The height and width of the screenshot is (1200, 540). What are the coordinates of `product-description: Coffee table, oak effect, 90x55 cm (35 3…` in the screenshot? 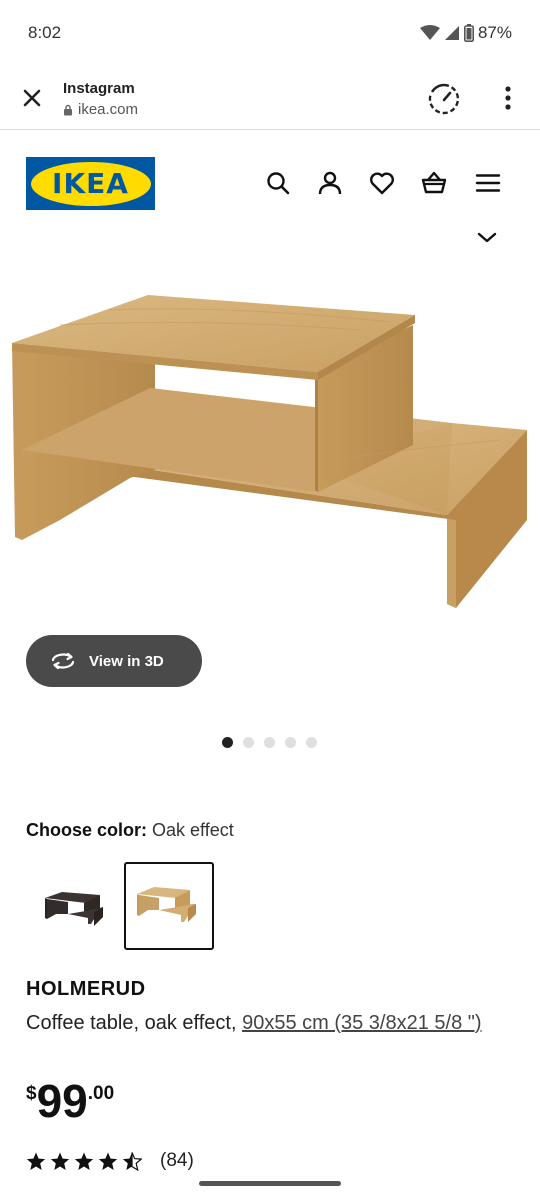 It's located at (271, 1023).